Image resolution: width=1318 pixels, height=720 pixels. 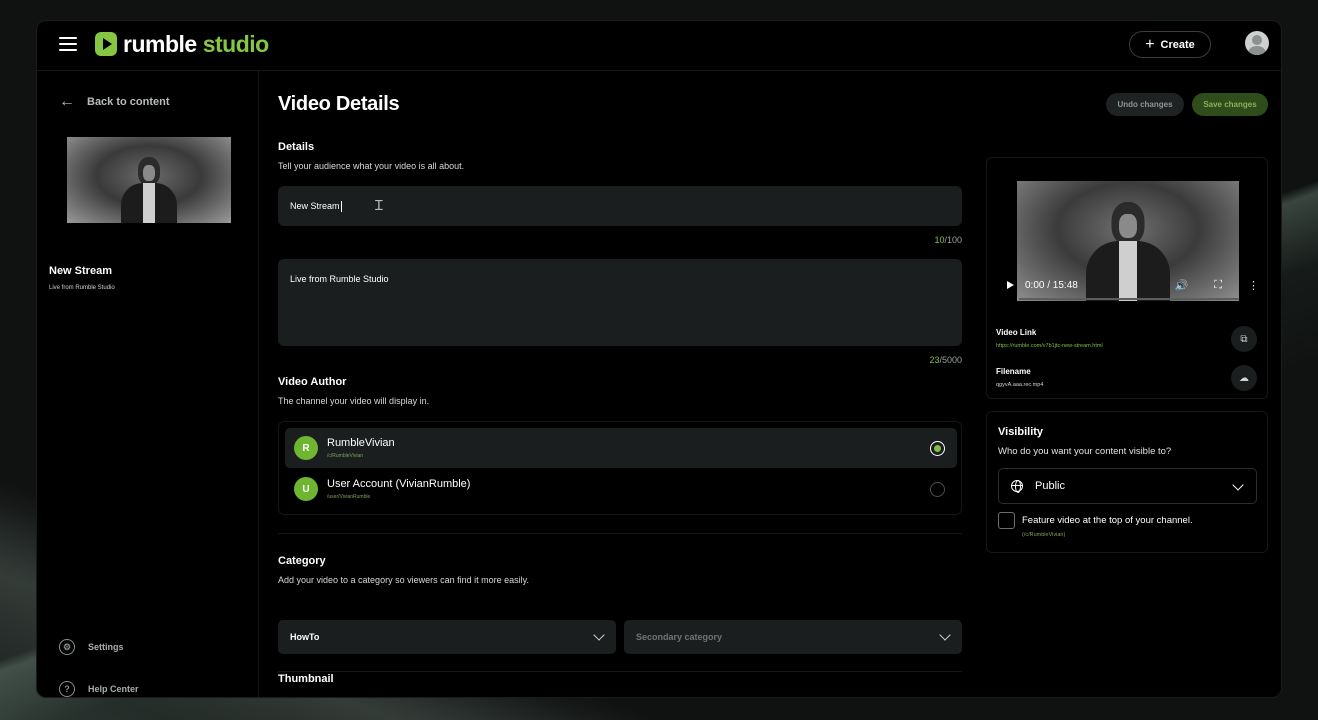 What do you see at coordinates (1129, 299) in the screenshot?
I see `video-progress-bar` at bounding box center [1129, 299].